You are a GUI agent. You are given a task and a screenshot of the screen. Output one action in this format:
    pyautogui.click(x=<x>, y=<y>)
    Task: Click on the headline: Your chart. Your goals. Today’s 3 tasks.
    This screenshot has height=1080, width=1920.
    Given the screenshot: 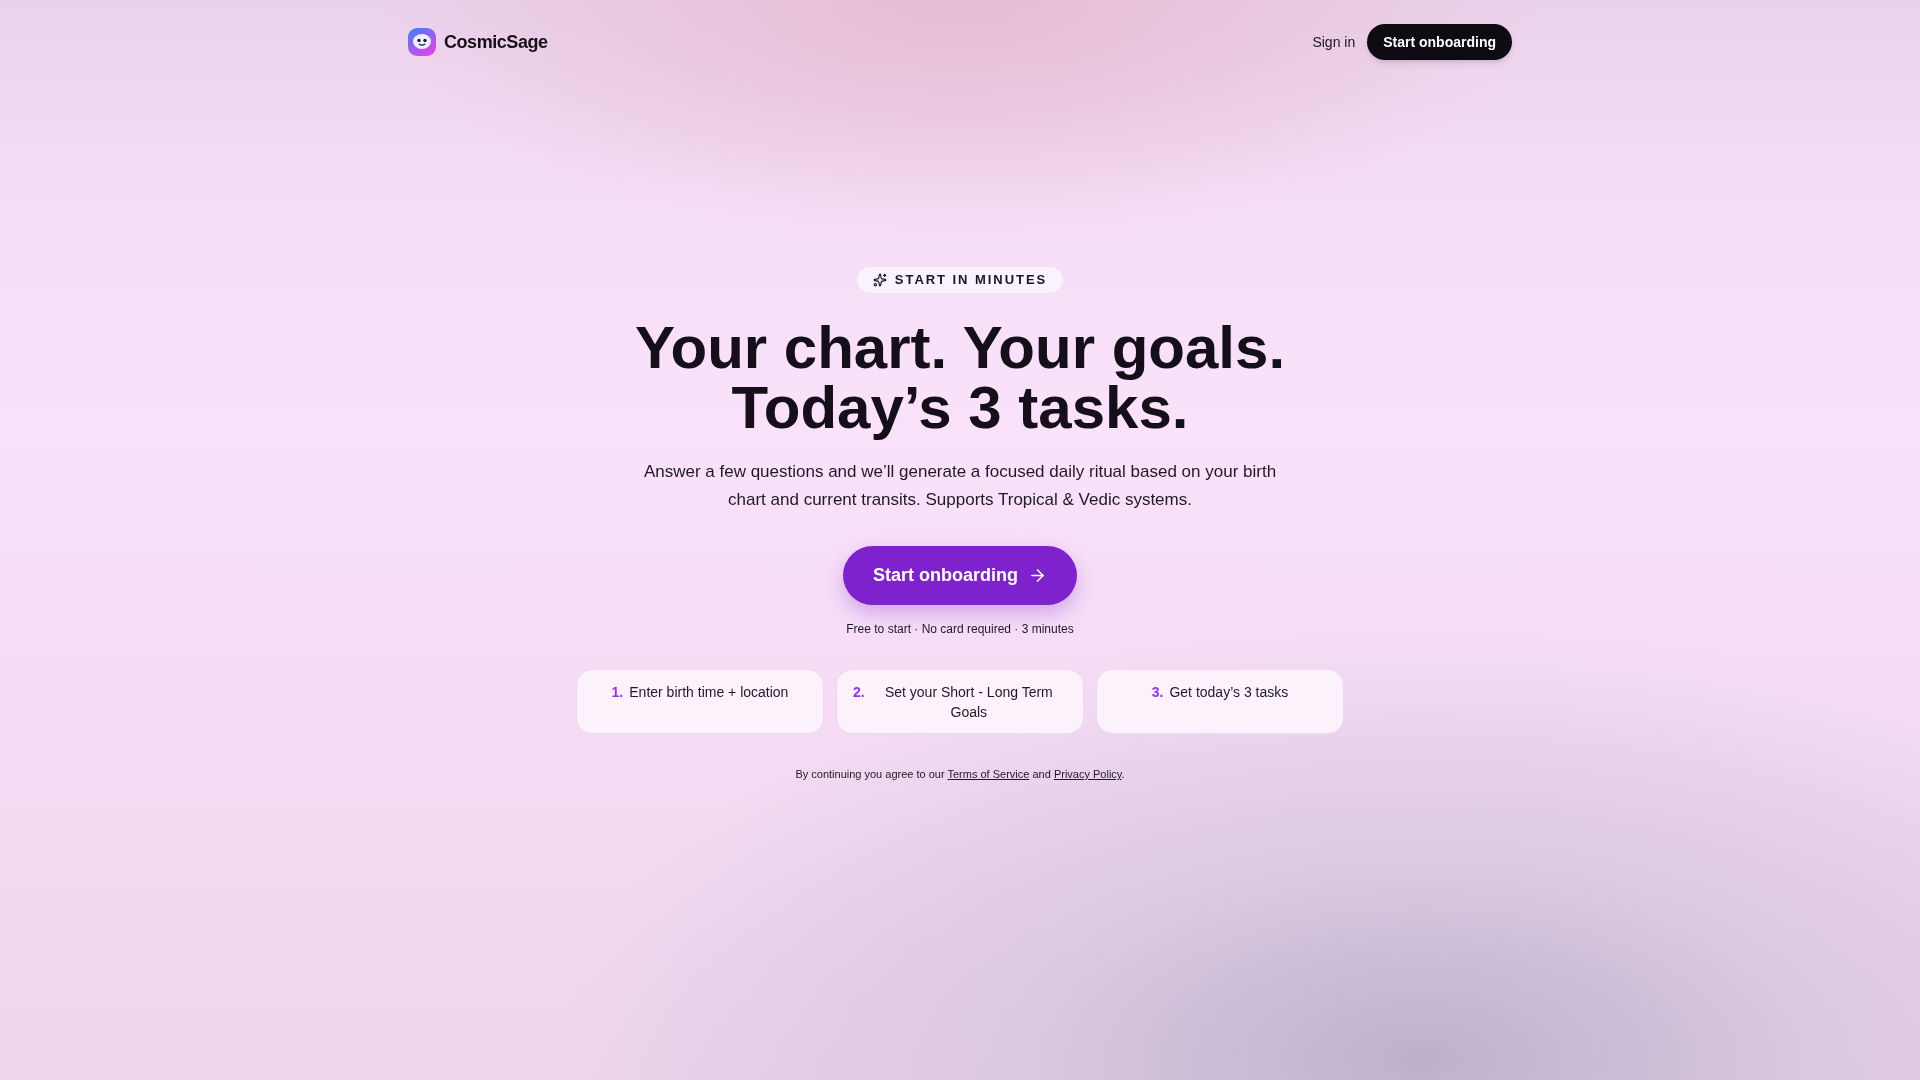 What is the action you would take?
    pyautogui.click(x=960, y=378)
    